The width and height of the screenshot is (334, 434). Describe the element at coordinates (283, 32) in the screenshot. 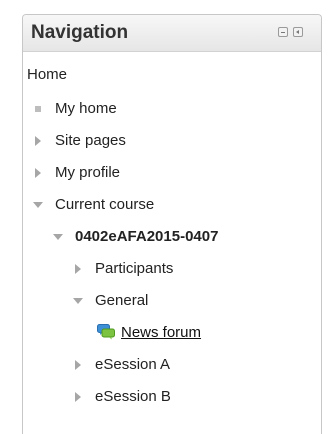

I see `collapse-icon` at that location.